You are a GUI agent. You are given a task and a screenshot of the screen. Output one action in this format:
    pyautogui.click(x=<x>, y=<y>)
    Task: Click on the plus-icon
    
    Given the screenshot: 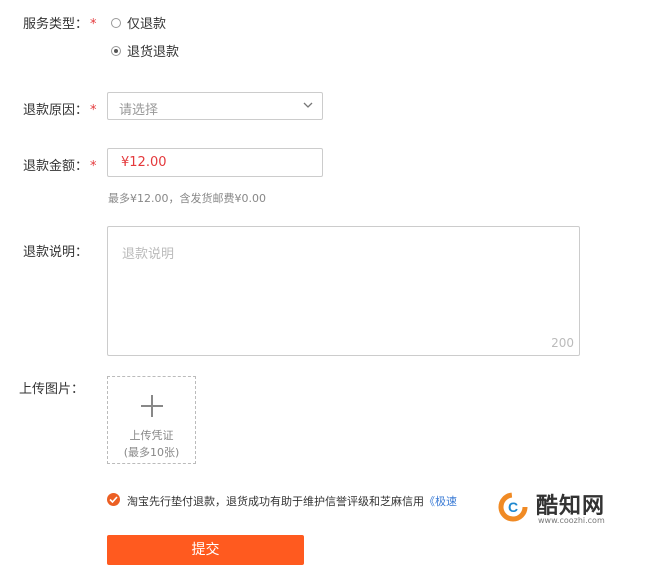 What is the action you would take?
    pyautogui.click(x=152, y=406)
    